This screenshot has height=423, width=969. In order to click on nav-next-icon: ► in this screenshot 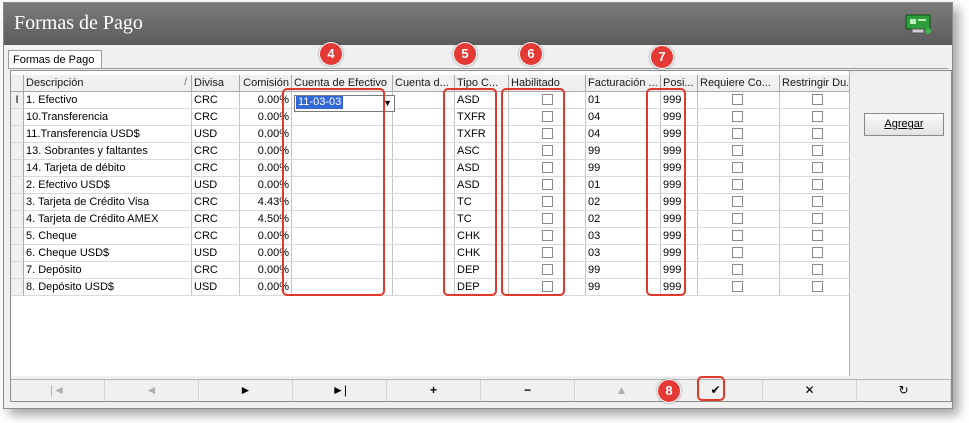, I will do `click(246, 390)`.